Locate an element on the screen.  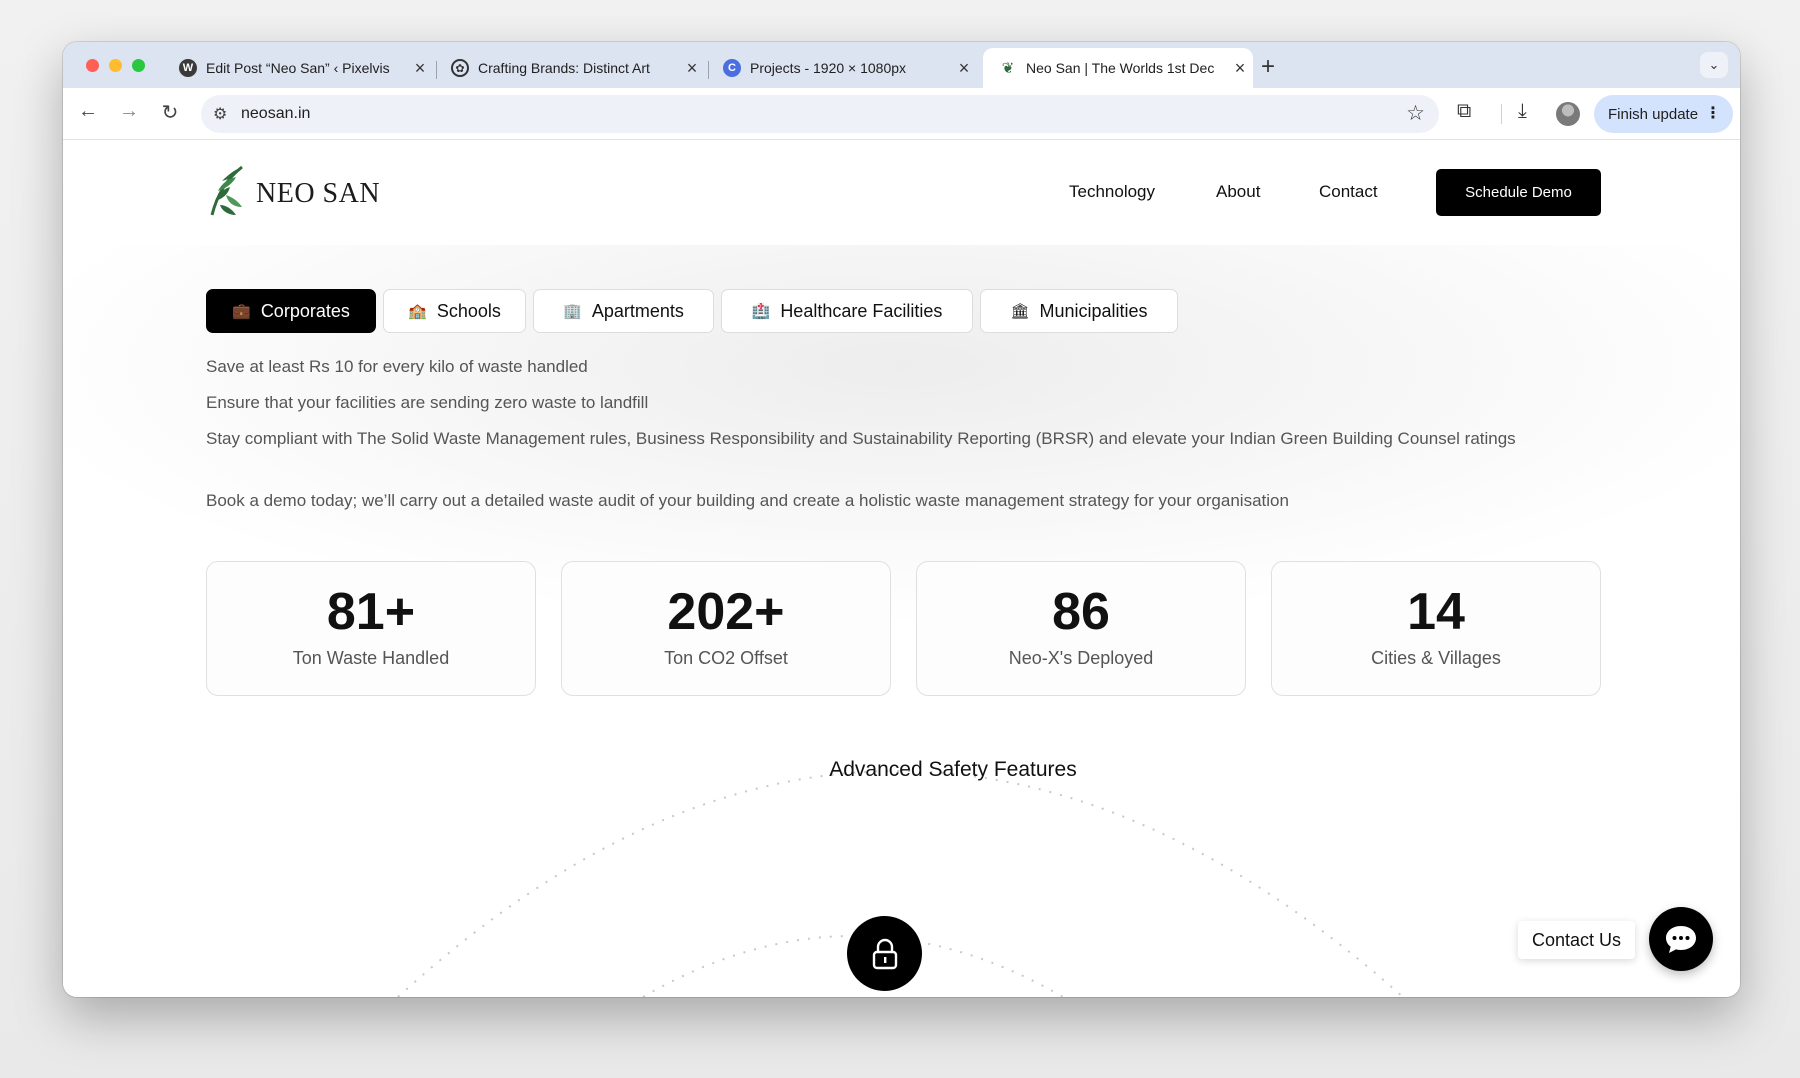
stat-card-waste: 81+ Ton Waste Handled is located at coordinates (371, 628).